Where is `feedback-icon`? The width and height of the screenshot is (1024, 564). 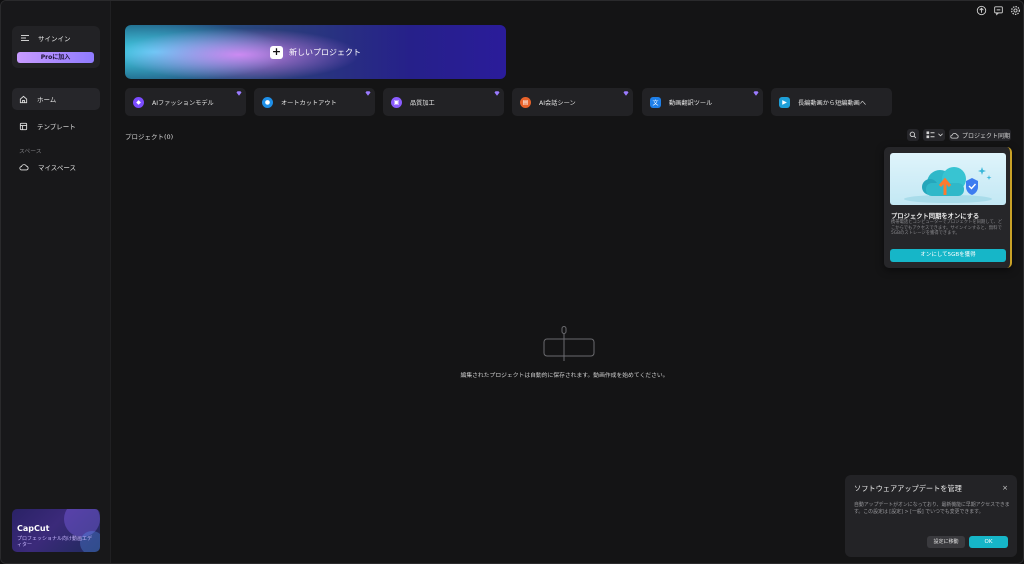
feedback-icon is located at coordinates (998, 10).